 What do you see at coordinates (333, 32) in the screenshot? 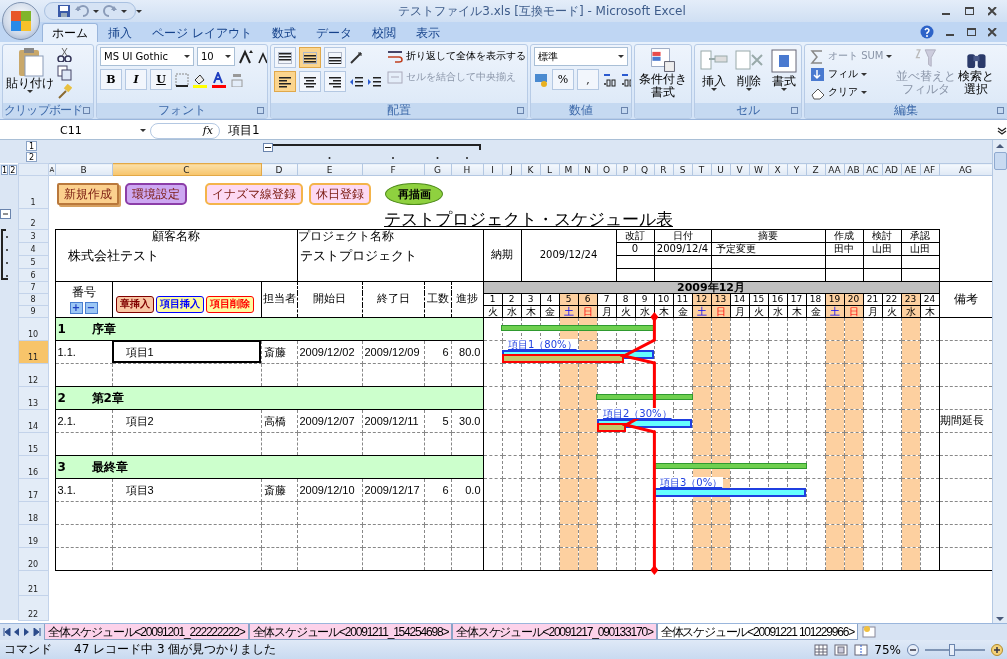
I see `ribbon-tab: データ` at bounding box center [333, 32].